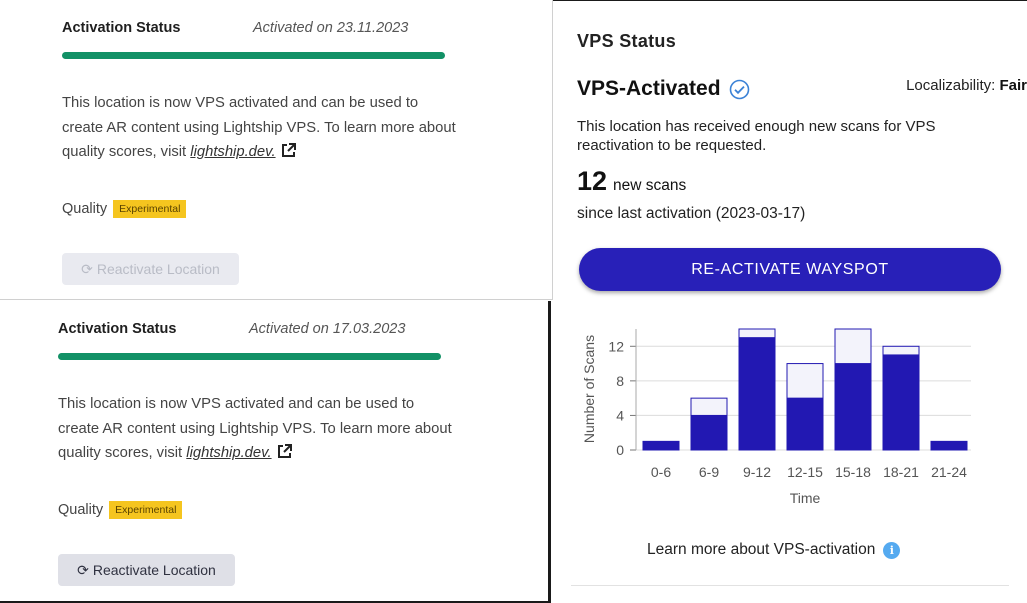 The height and width of the screenshot is (603, 1027). Describe the element at coordinates (739, 89) in the screenshot. I see `check-circle-icon` at that location.